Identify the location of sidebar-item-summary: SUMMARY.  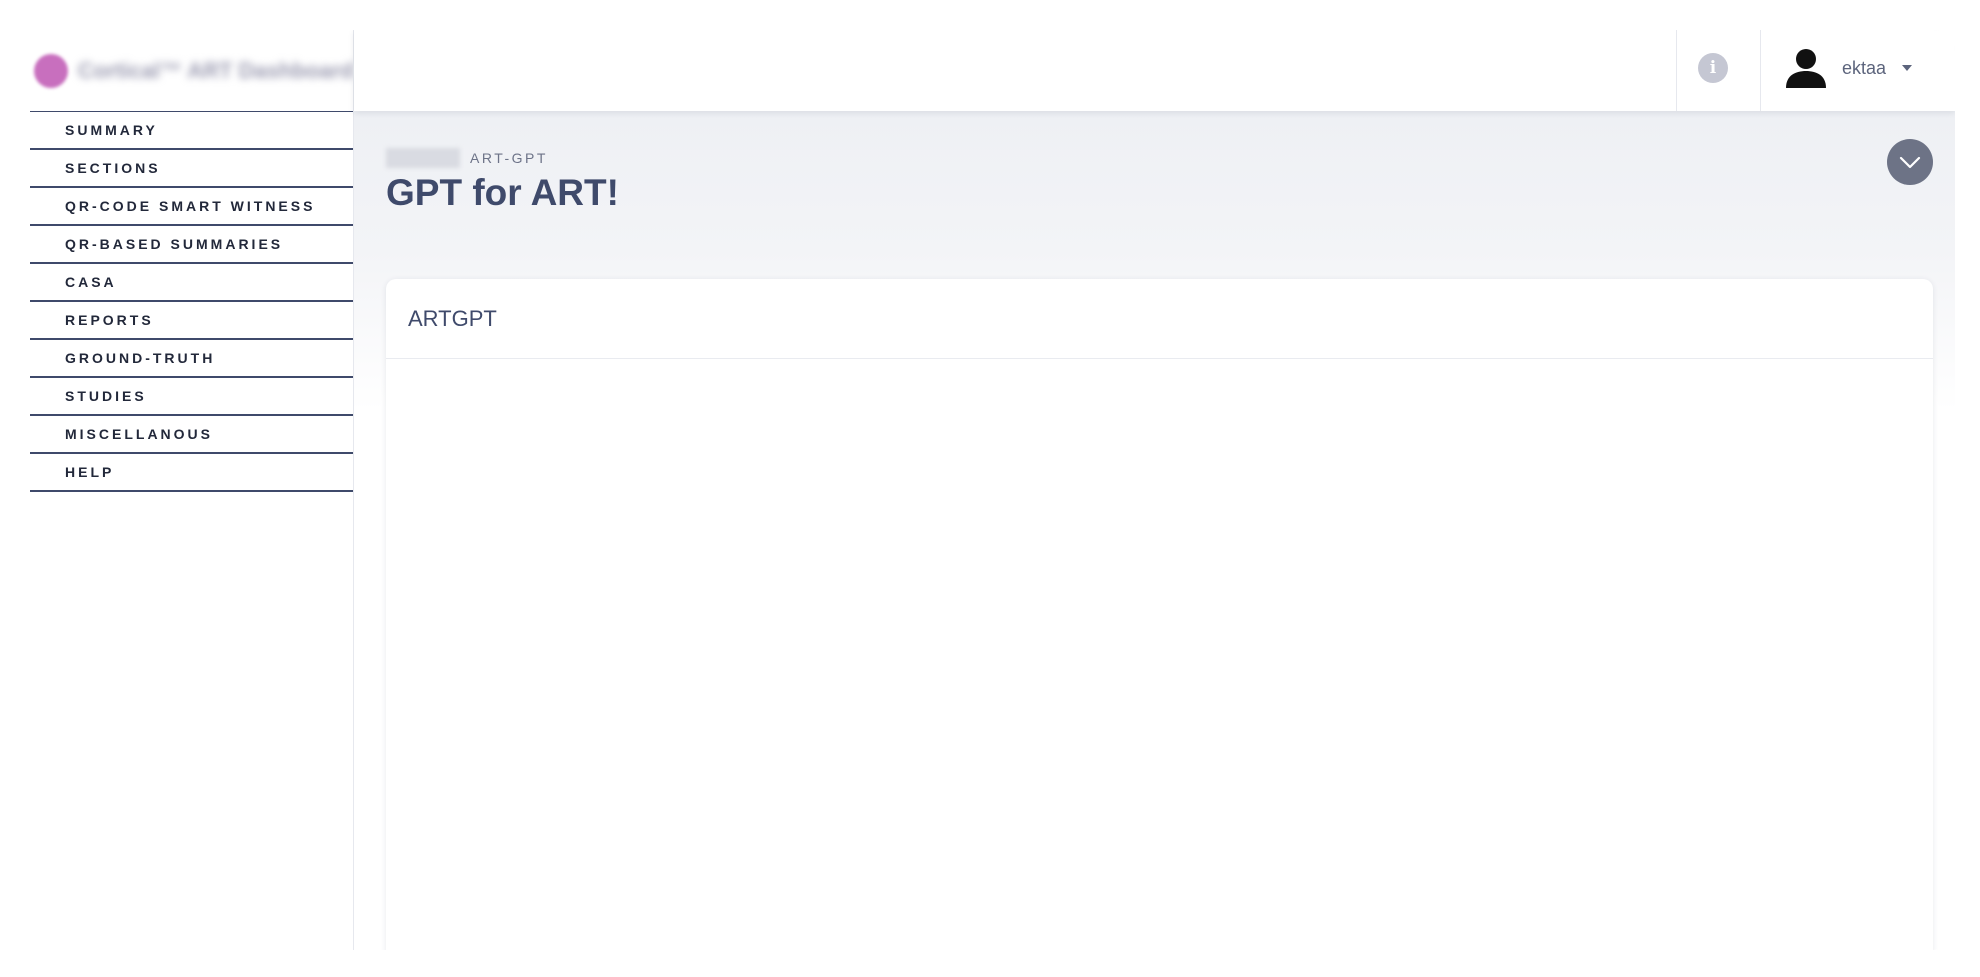
(191, 131).